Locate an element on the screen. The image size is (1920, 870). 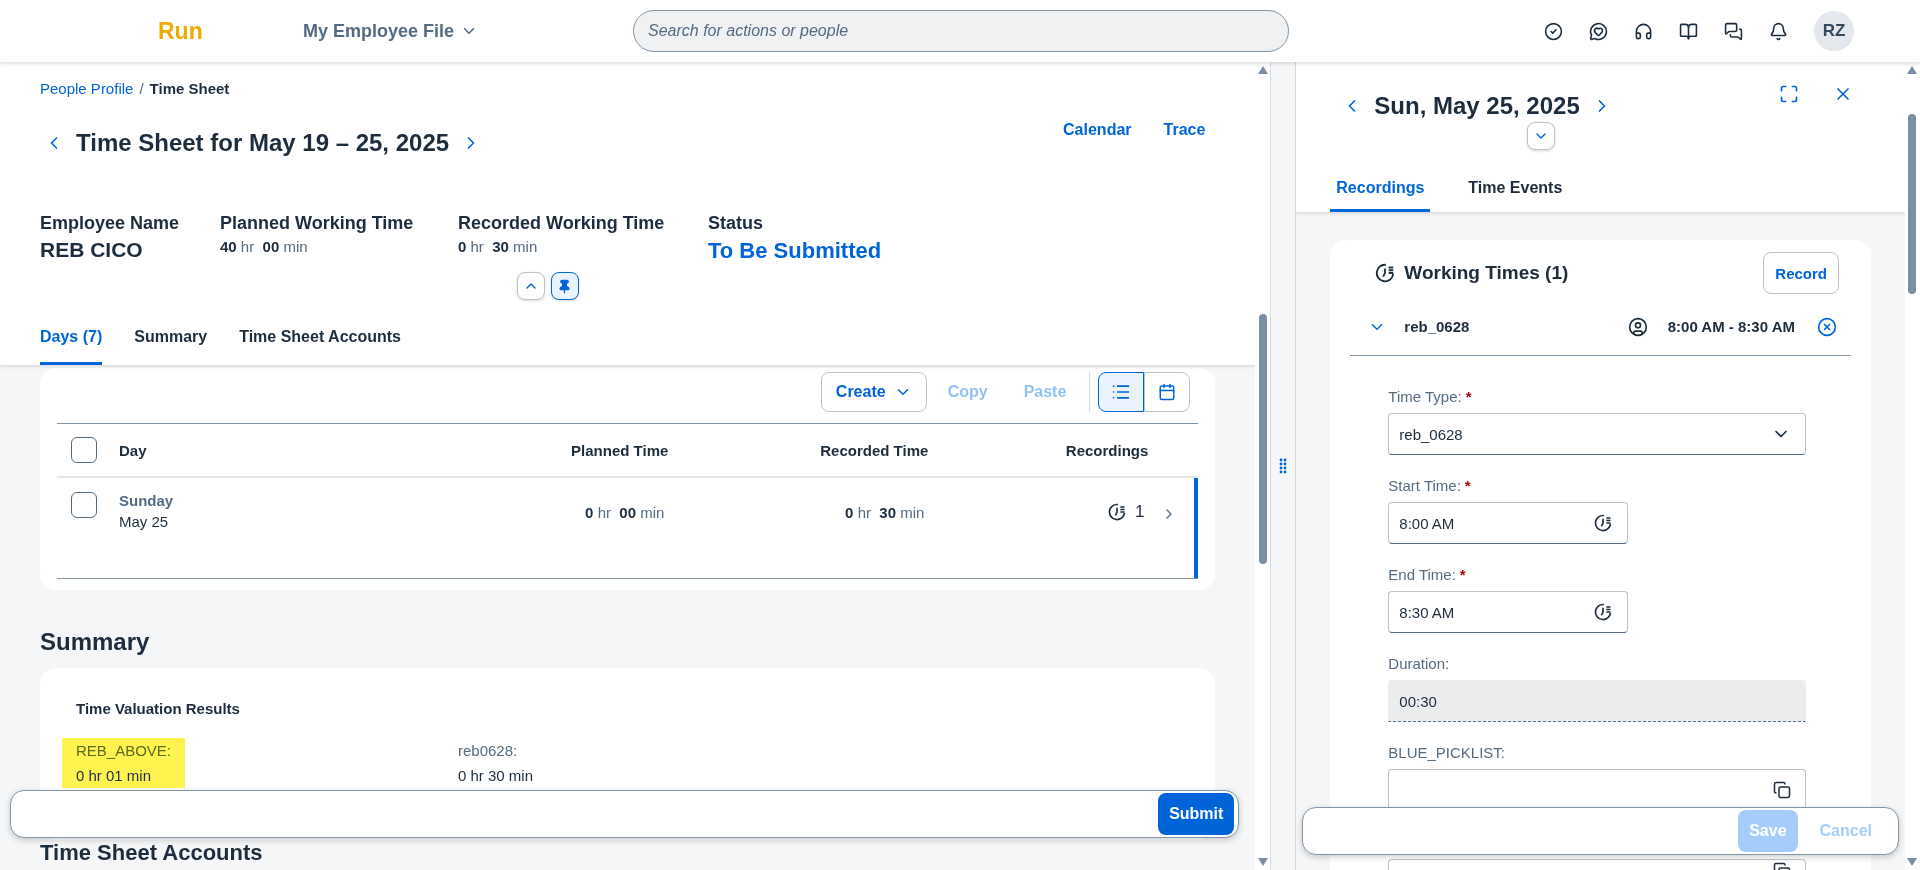
column-header: Recordings is located at coordinates (1106, 450).